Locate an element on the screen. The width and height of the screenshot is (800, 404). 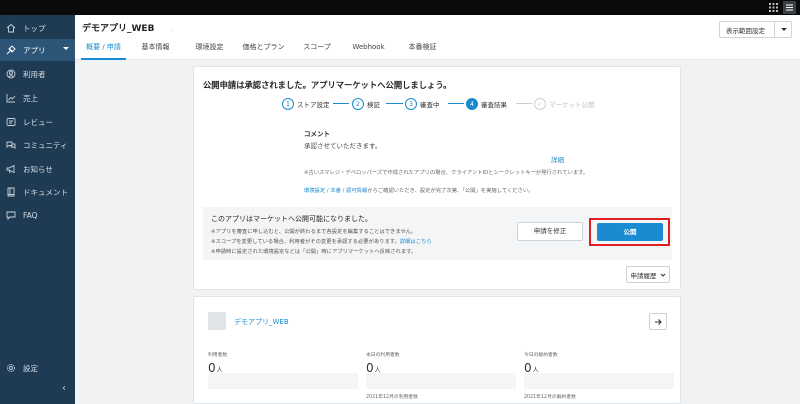
sidebar-item-community: コミュニティ is located at coordinates (37, 145).